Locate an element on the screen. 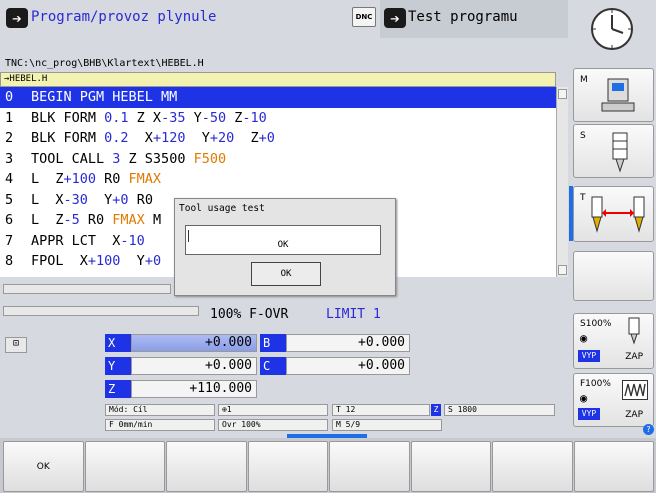 This screenshot has height=493, width=656. s-vyp-label: VYP is located at coordinates (589, 356).